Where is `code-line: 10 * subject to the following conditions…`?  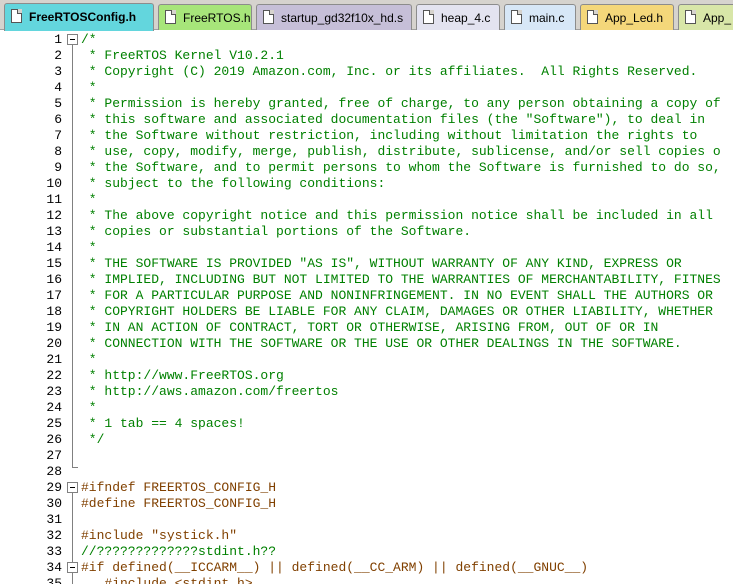 code-line: 10 * subject to the following conditions… is located at coordinates (366, 184).